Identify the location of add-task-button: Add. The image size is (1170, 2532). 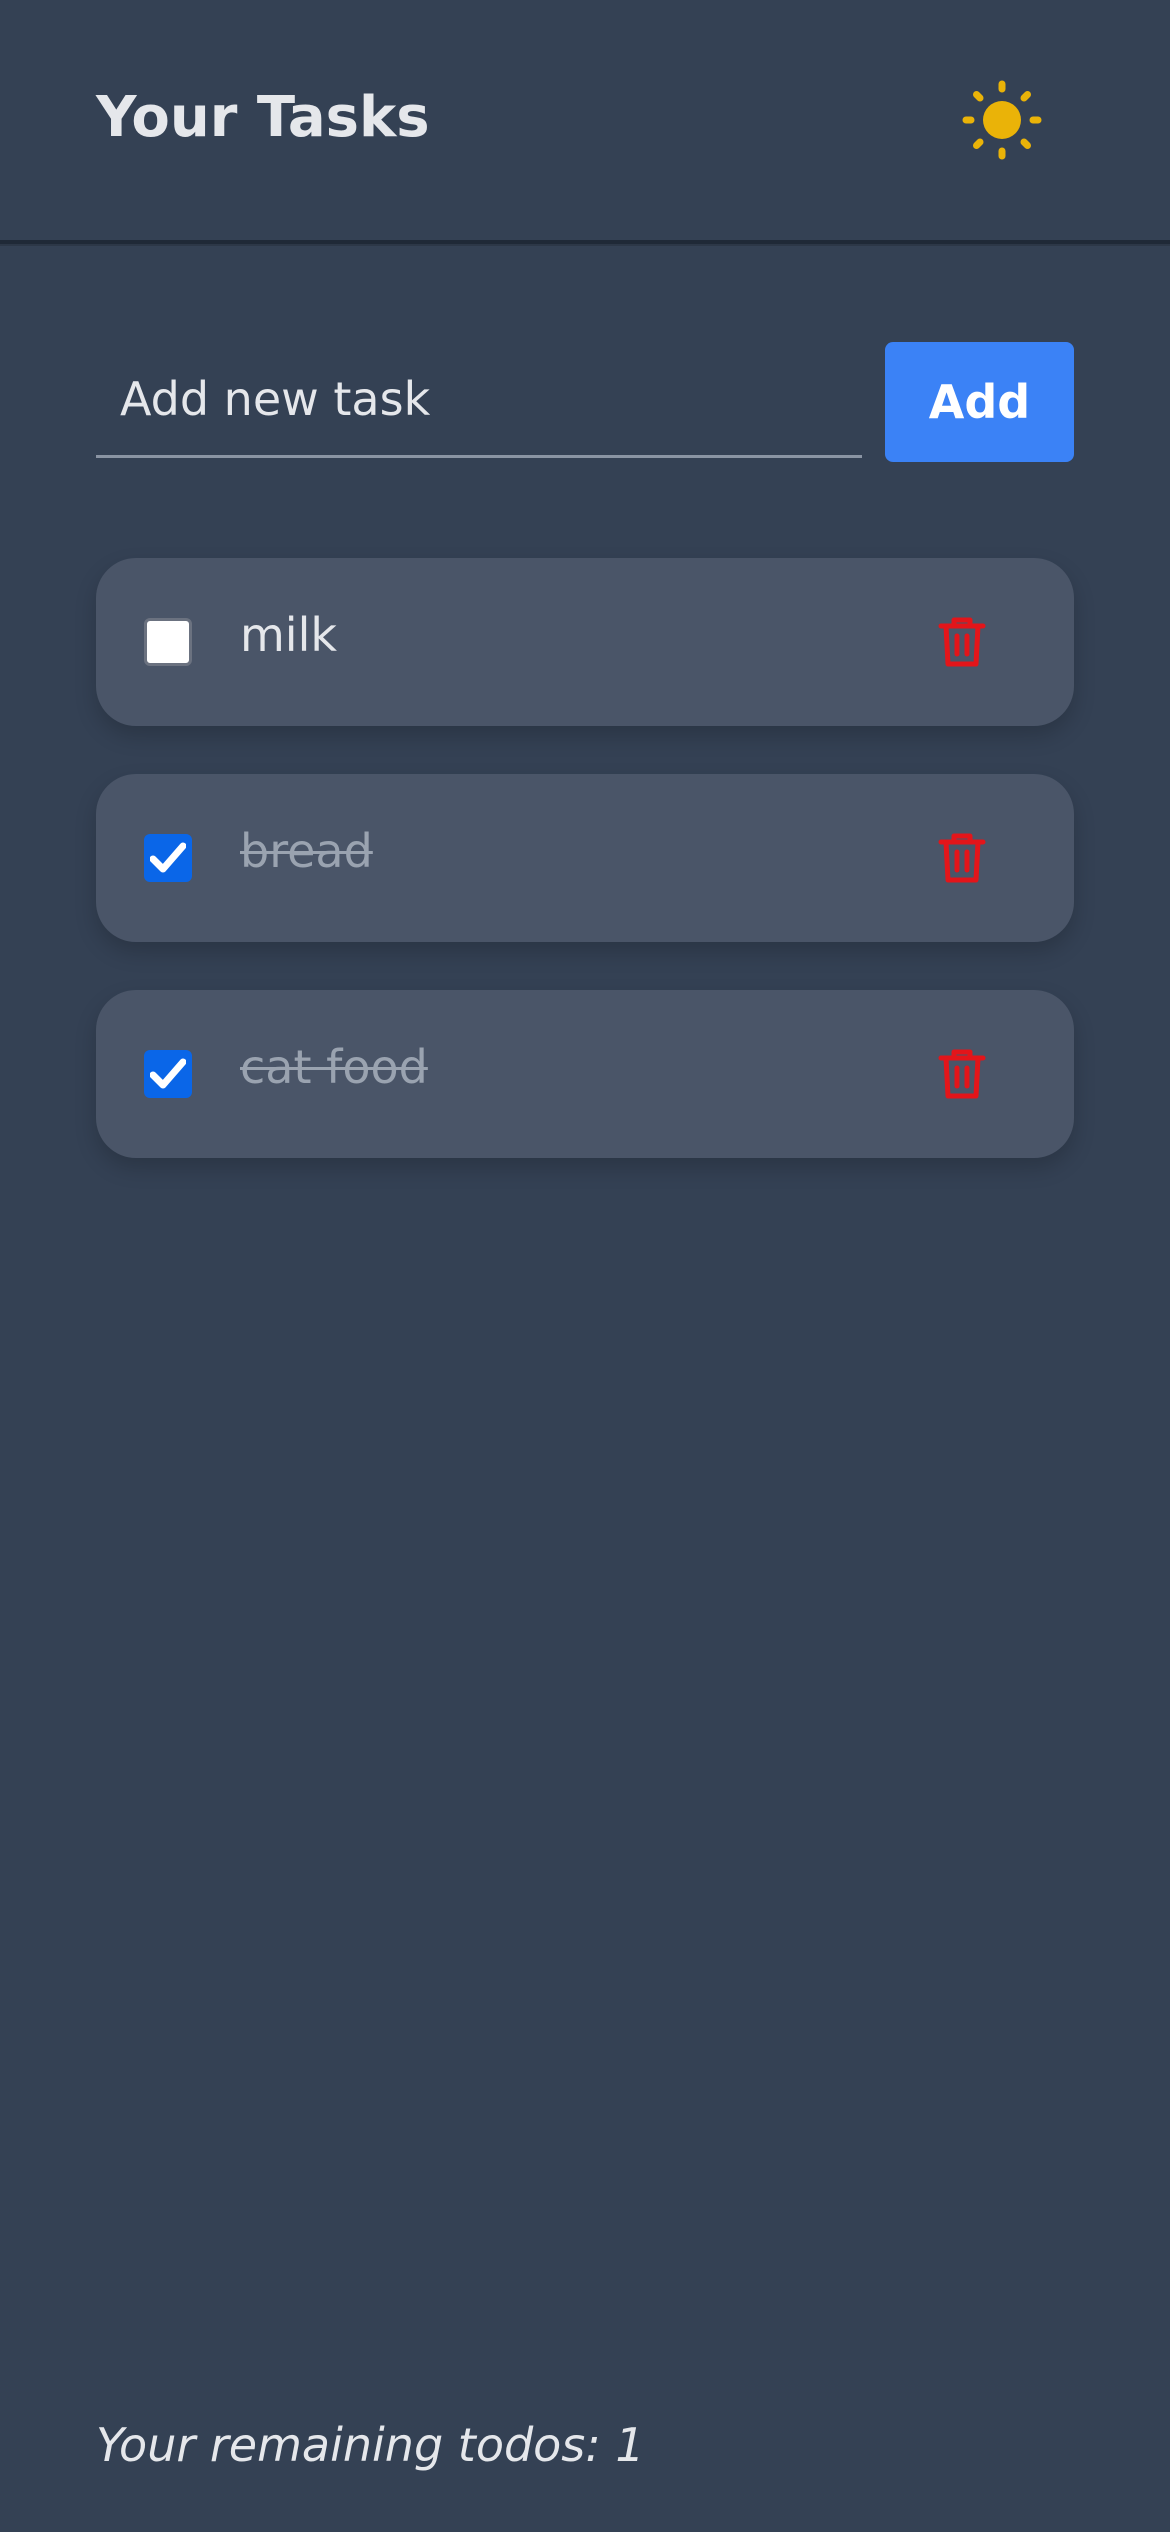
(979, 402).